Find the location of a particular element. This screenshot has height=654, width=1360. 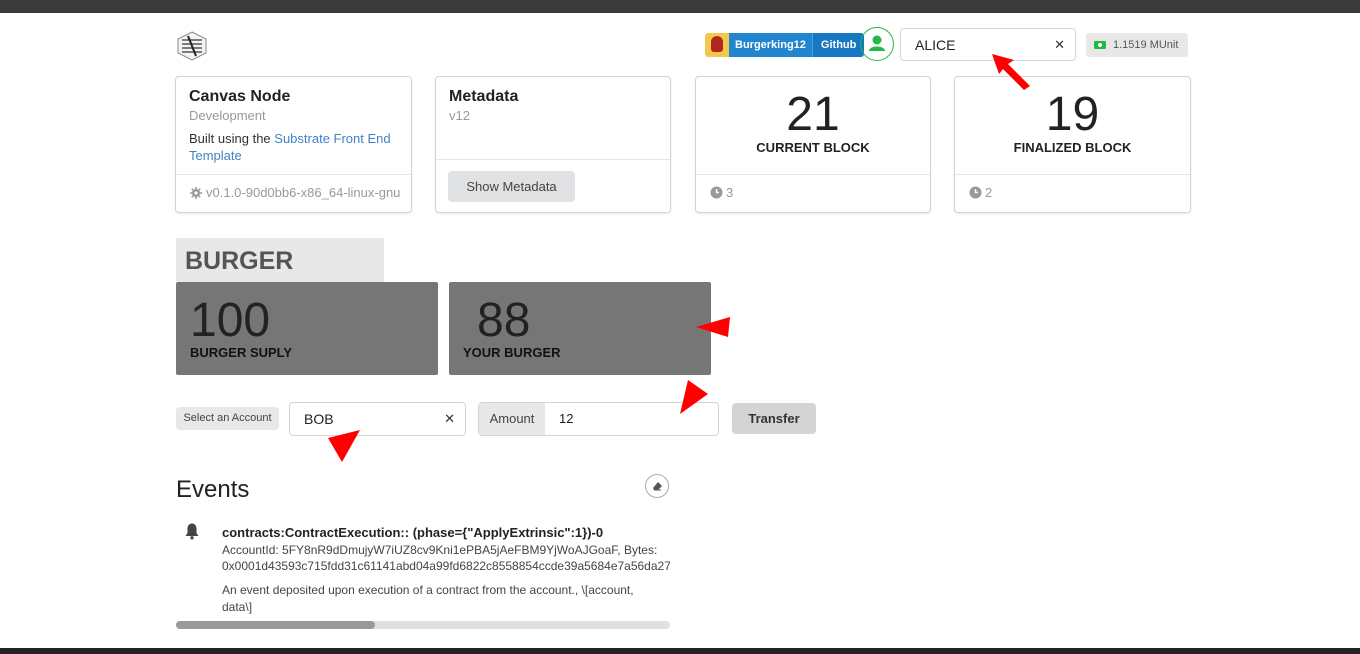

bell-icon is located at coordinates (192, 531).